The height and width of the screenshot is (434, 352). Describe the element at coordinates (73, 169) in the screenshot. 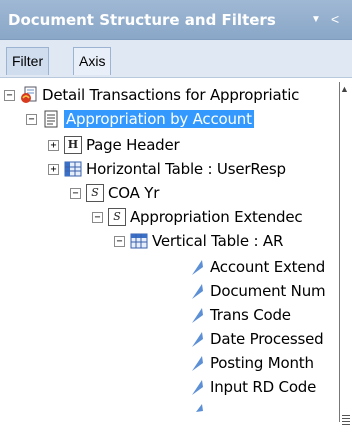

I see `horizontal-table-icon` at that location.